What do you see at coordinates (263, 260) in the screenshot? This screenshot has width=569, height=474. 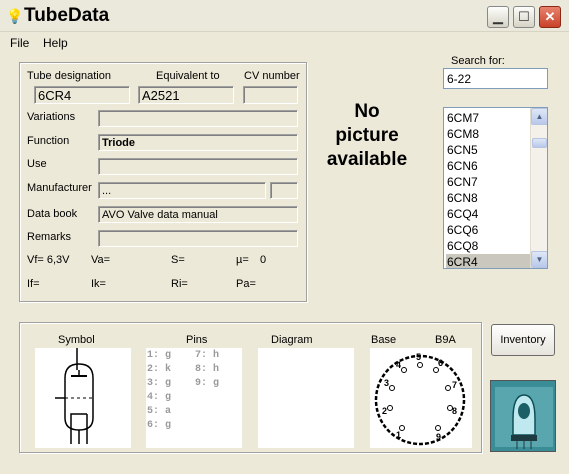 I see `param-mu-value: 0` at bounding box center [263, 260].